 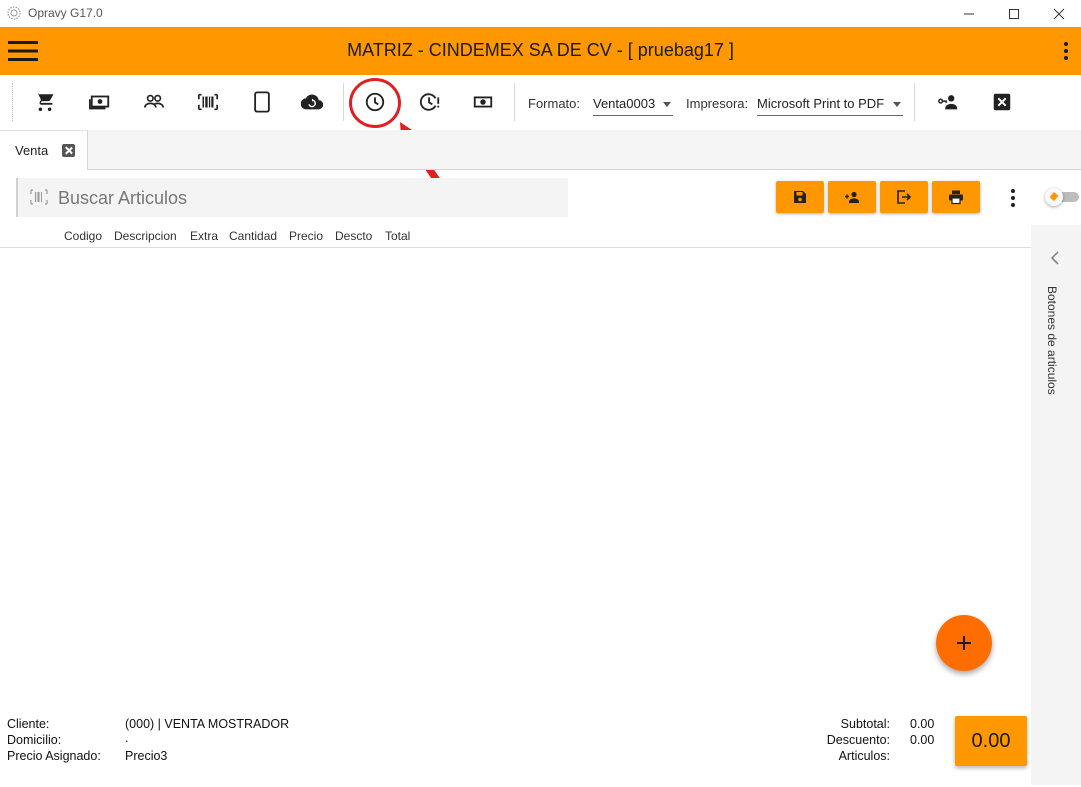 What do you see at coordinates (83, 236) in the screenshot?
I see `column-header: Codigo` at bounding box center [83, 236].